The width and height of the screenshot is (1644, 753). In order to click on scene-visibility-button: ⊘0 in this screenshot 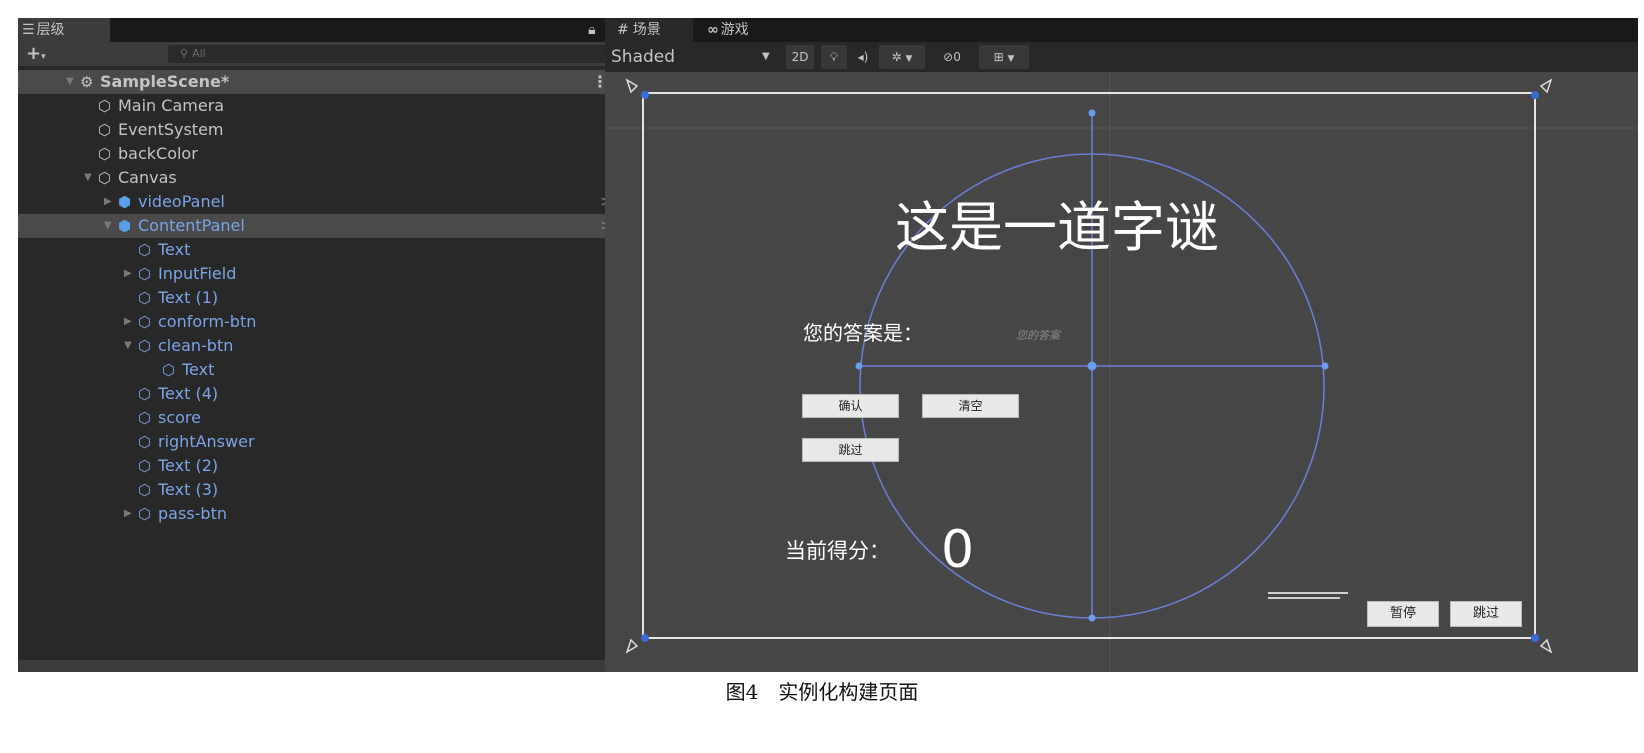, I will do `click(952, 57)`.